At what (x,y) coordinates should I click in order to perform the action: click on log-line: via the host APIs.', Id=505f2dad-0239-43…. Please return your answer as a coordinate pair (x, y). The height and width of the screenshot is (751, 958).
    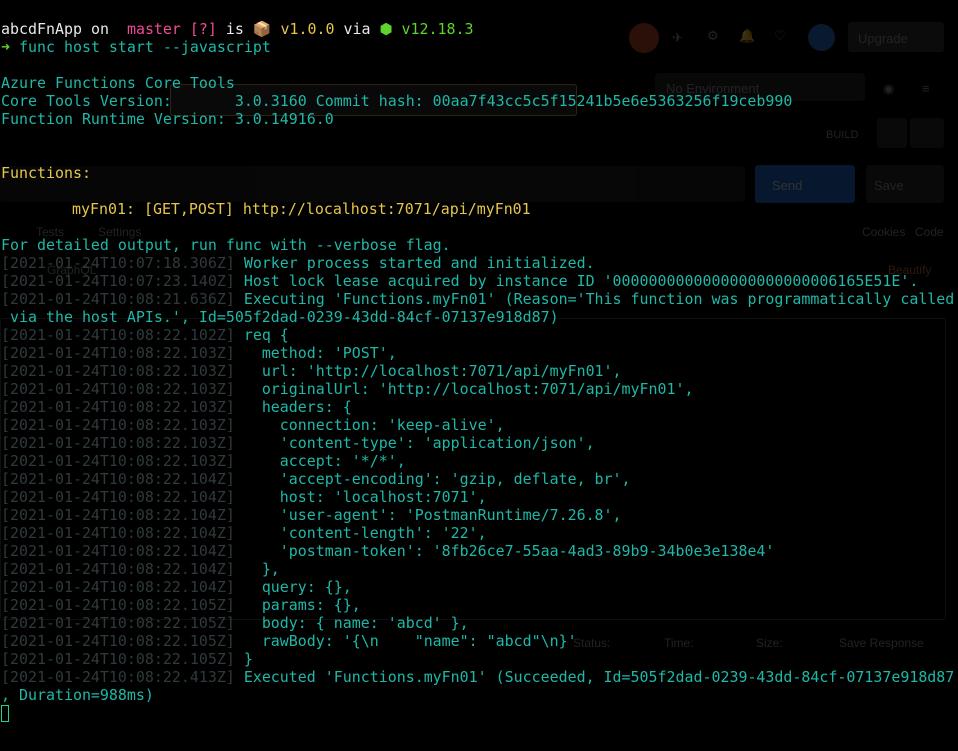
    Looking at the image, I should click on (280, 317).